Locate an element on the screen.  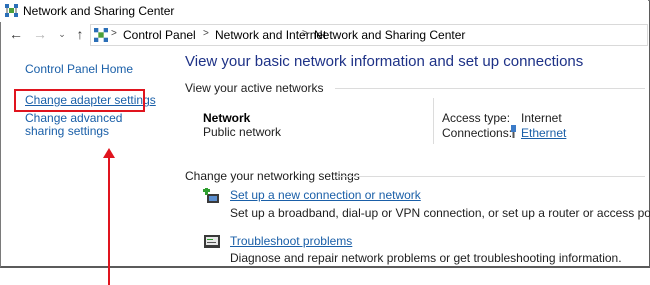
change-settings-heading: Change your networking settings is located at coordinates (272, 176).